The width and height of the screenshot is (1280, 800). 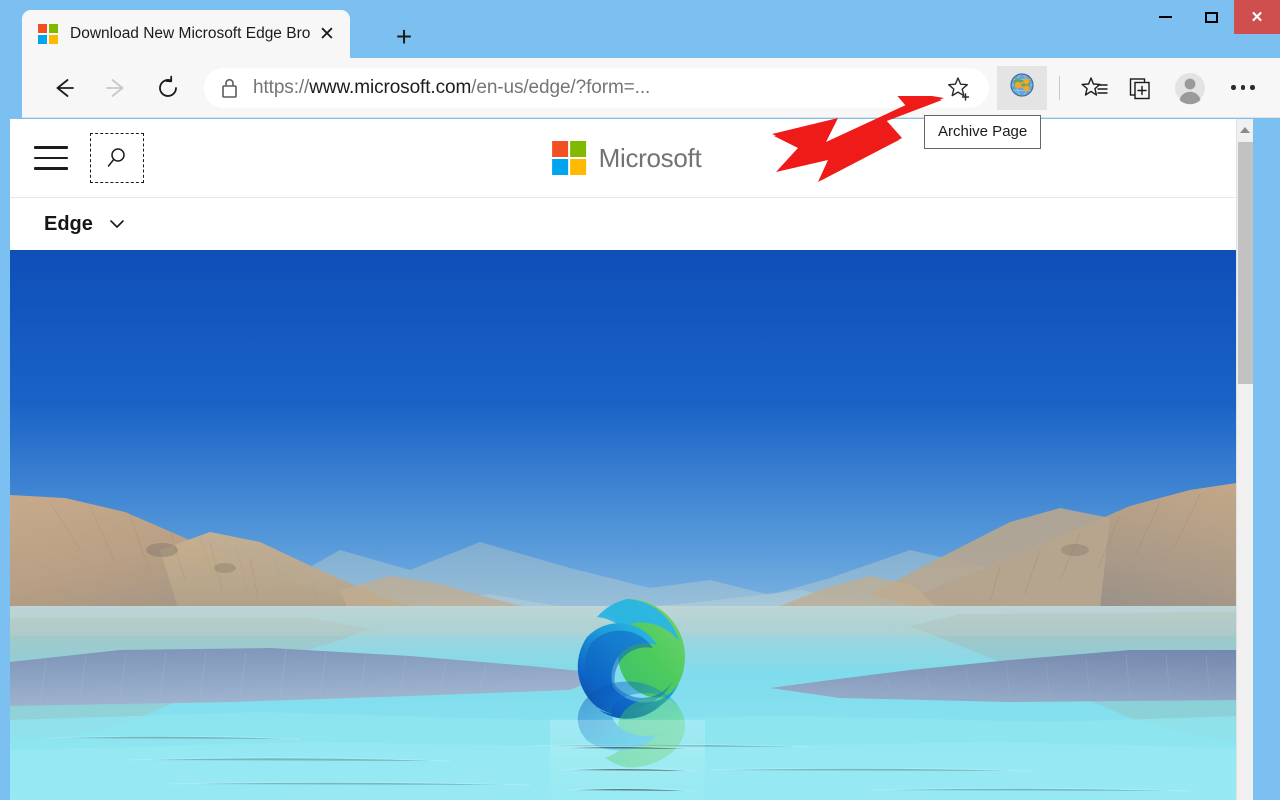 I want to click on refresh-button, so click(x=168, y=88).